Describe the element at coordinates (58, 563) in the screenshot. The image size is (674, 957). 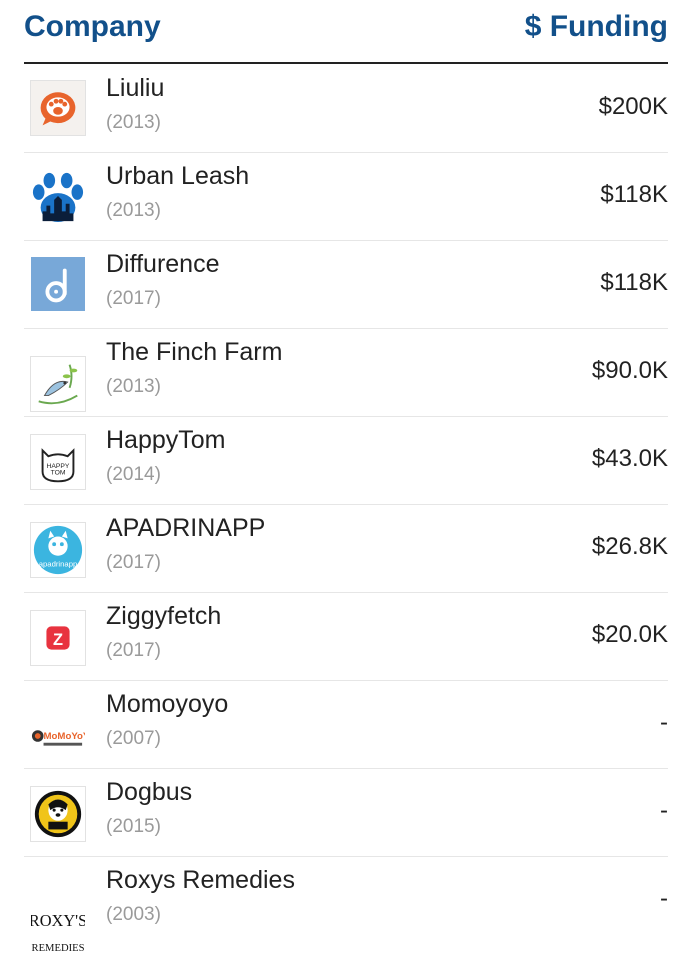
I see `apadrinapp-logo-text: apadrinapp` at that location.